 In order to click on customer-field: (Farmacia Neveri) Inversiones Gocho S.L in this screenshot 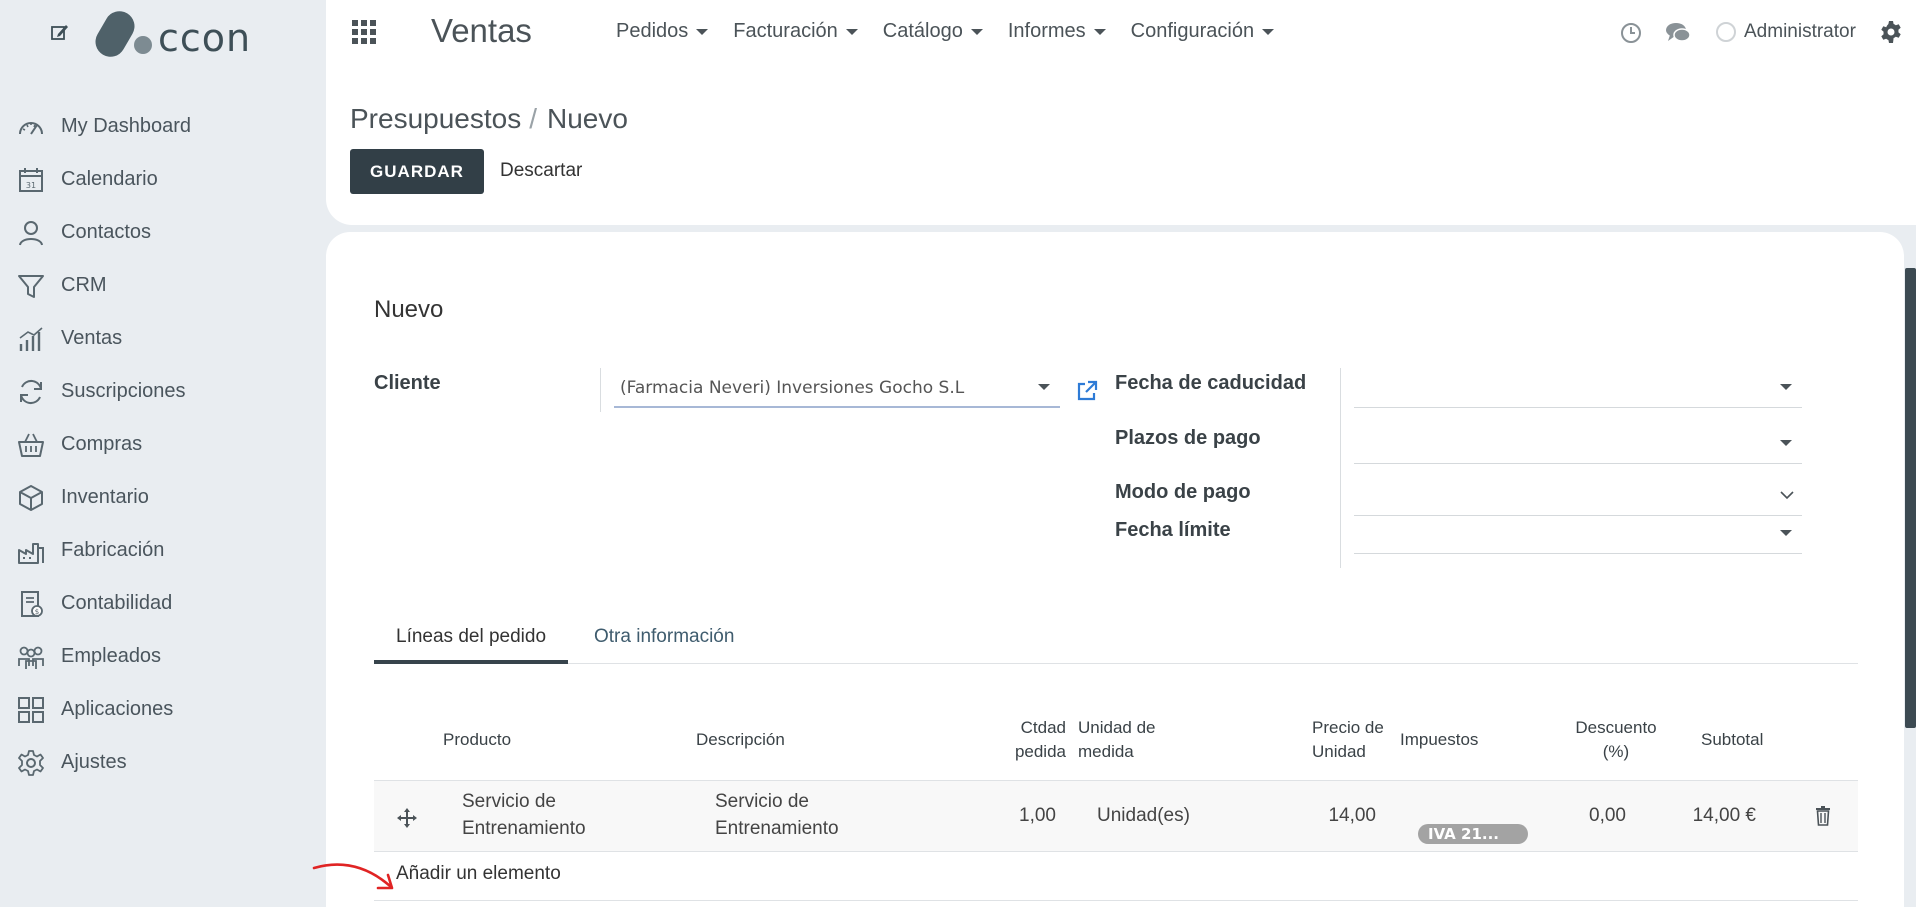, I will do `click(837, 388)`.